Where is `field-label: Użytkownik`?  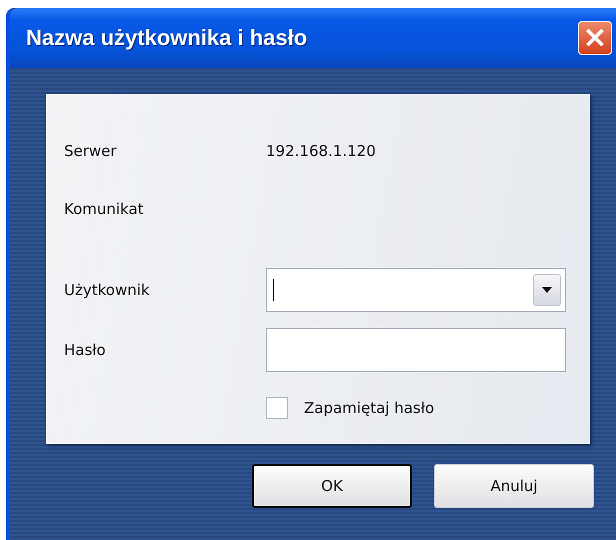 field-label: Użytkownik is located at coordinates (107, 290).